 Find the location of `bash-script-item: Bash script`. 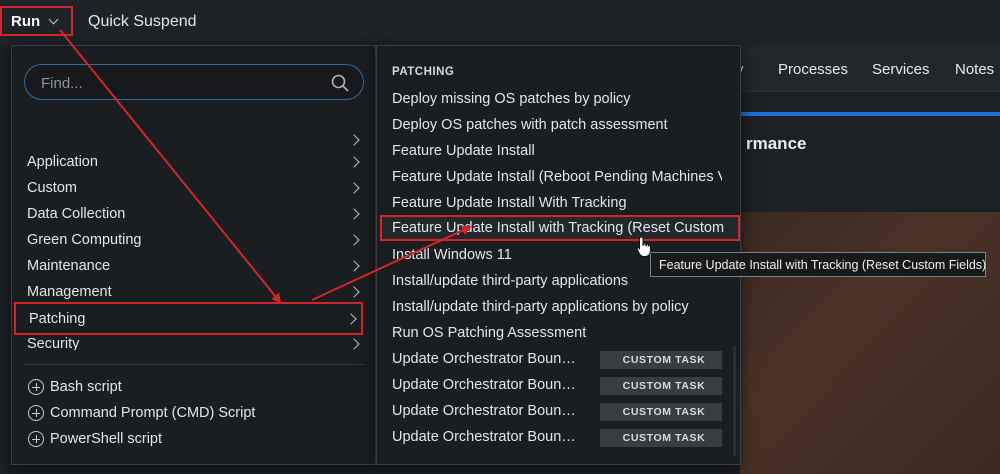

bash-script-item: Bash script is located at coordinates (75, 387).